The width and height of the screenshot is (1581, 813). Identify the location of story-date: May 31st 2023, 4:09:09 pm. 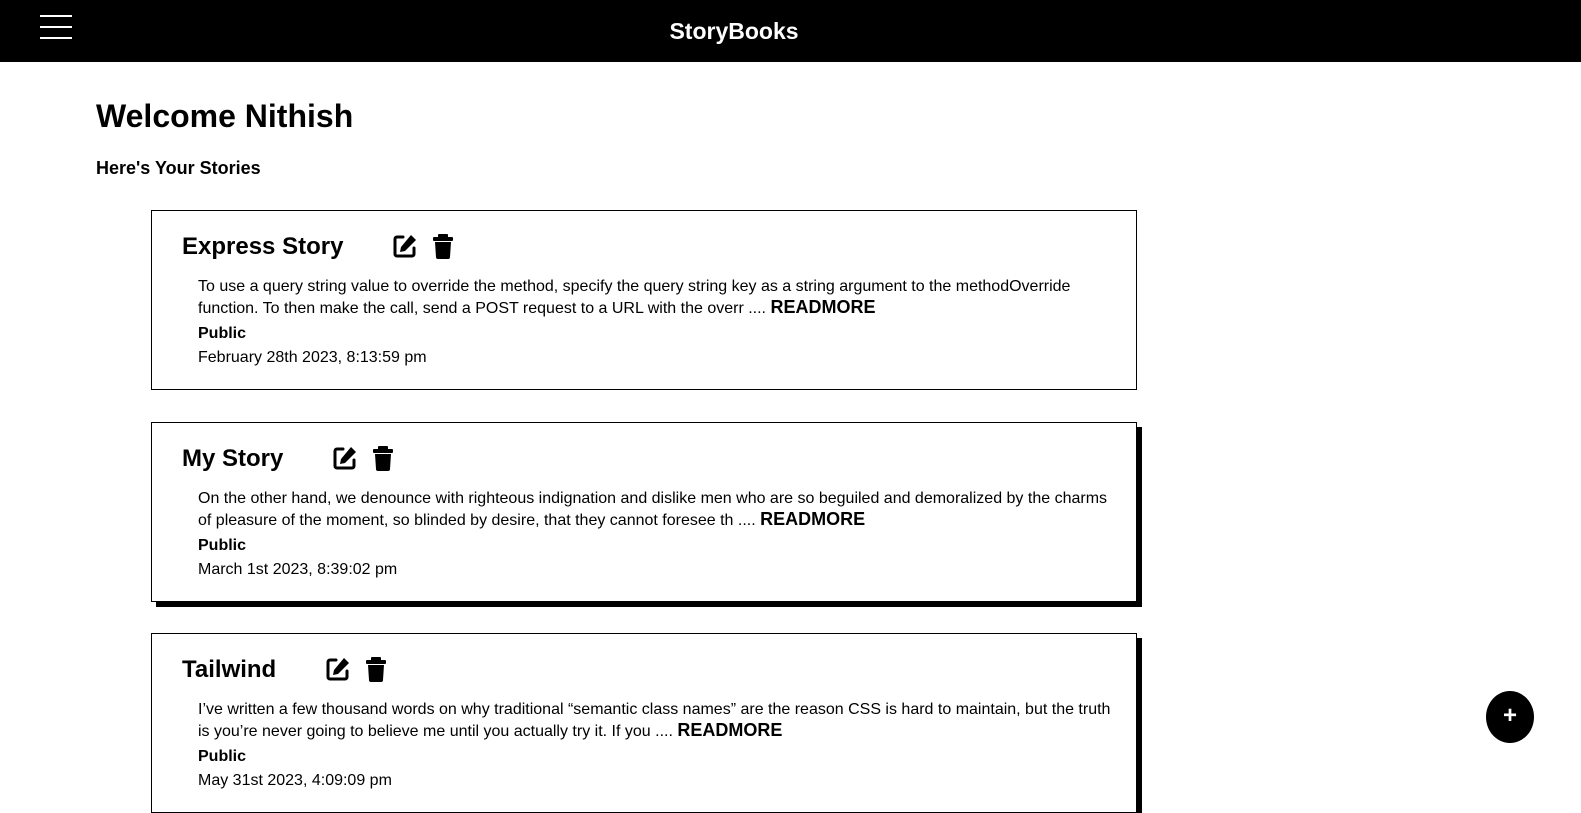
(295, 780).